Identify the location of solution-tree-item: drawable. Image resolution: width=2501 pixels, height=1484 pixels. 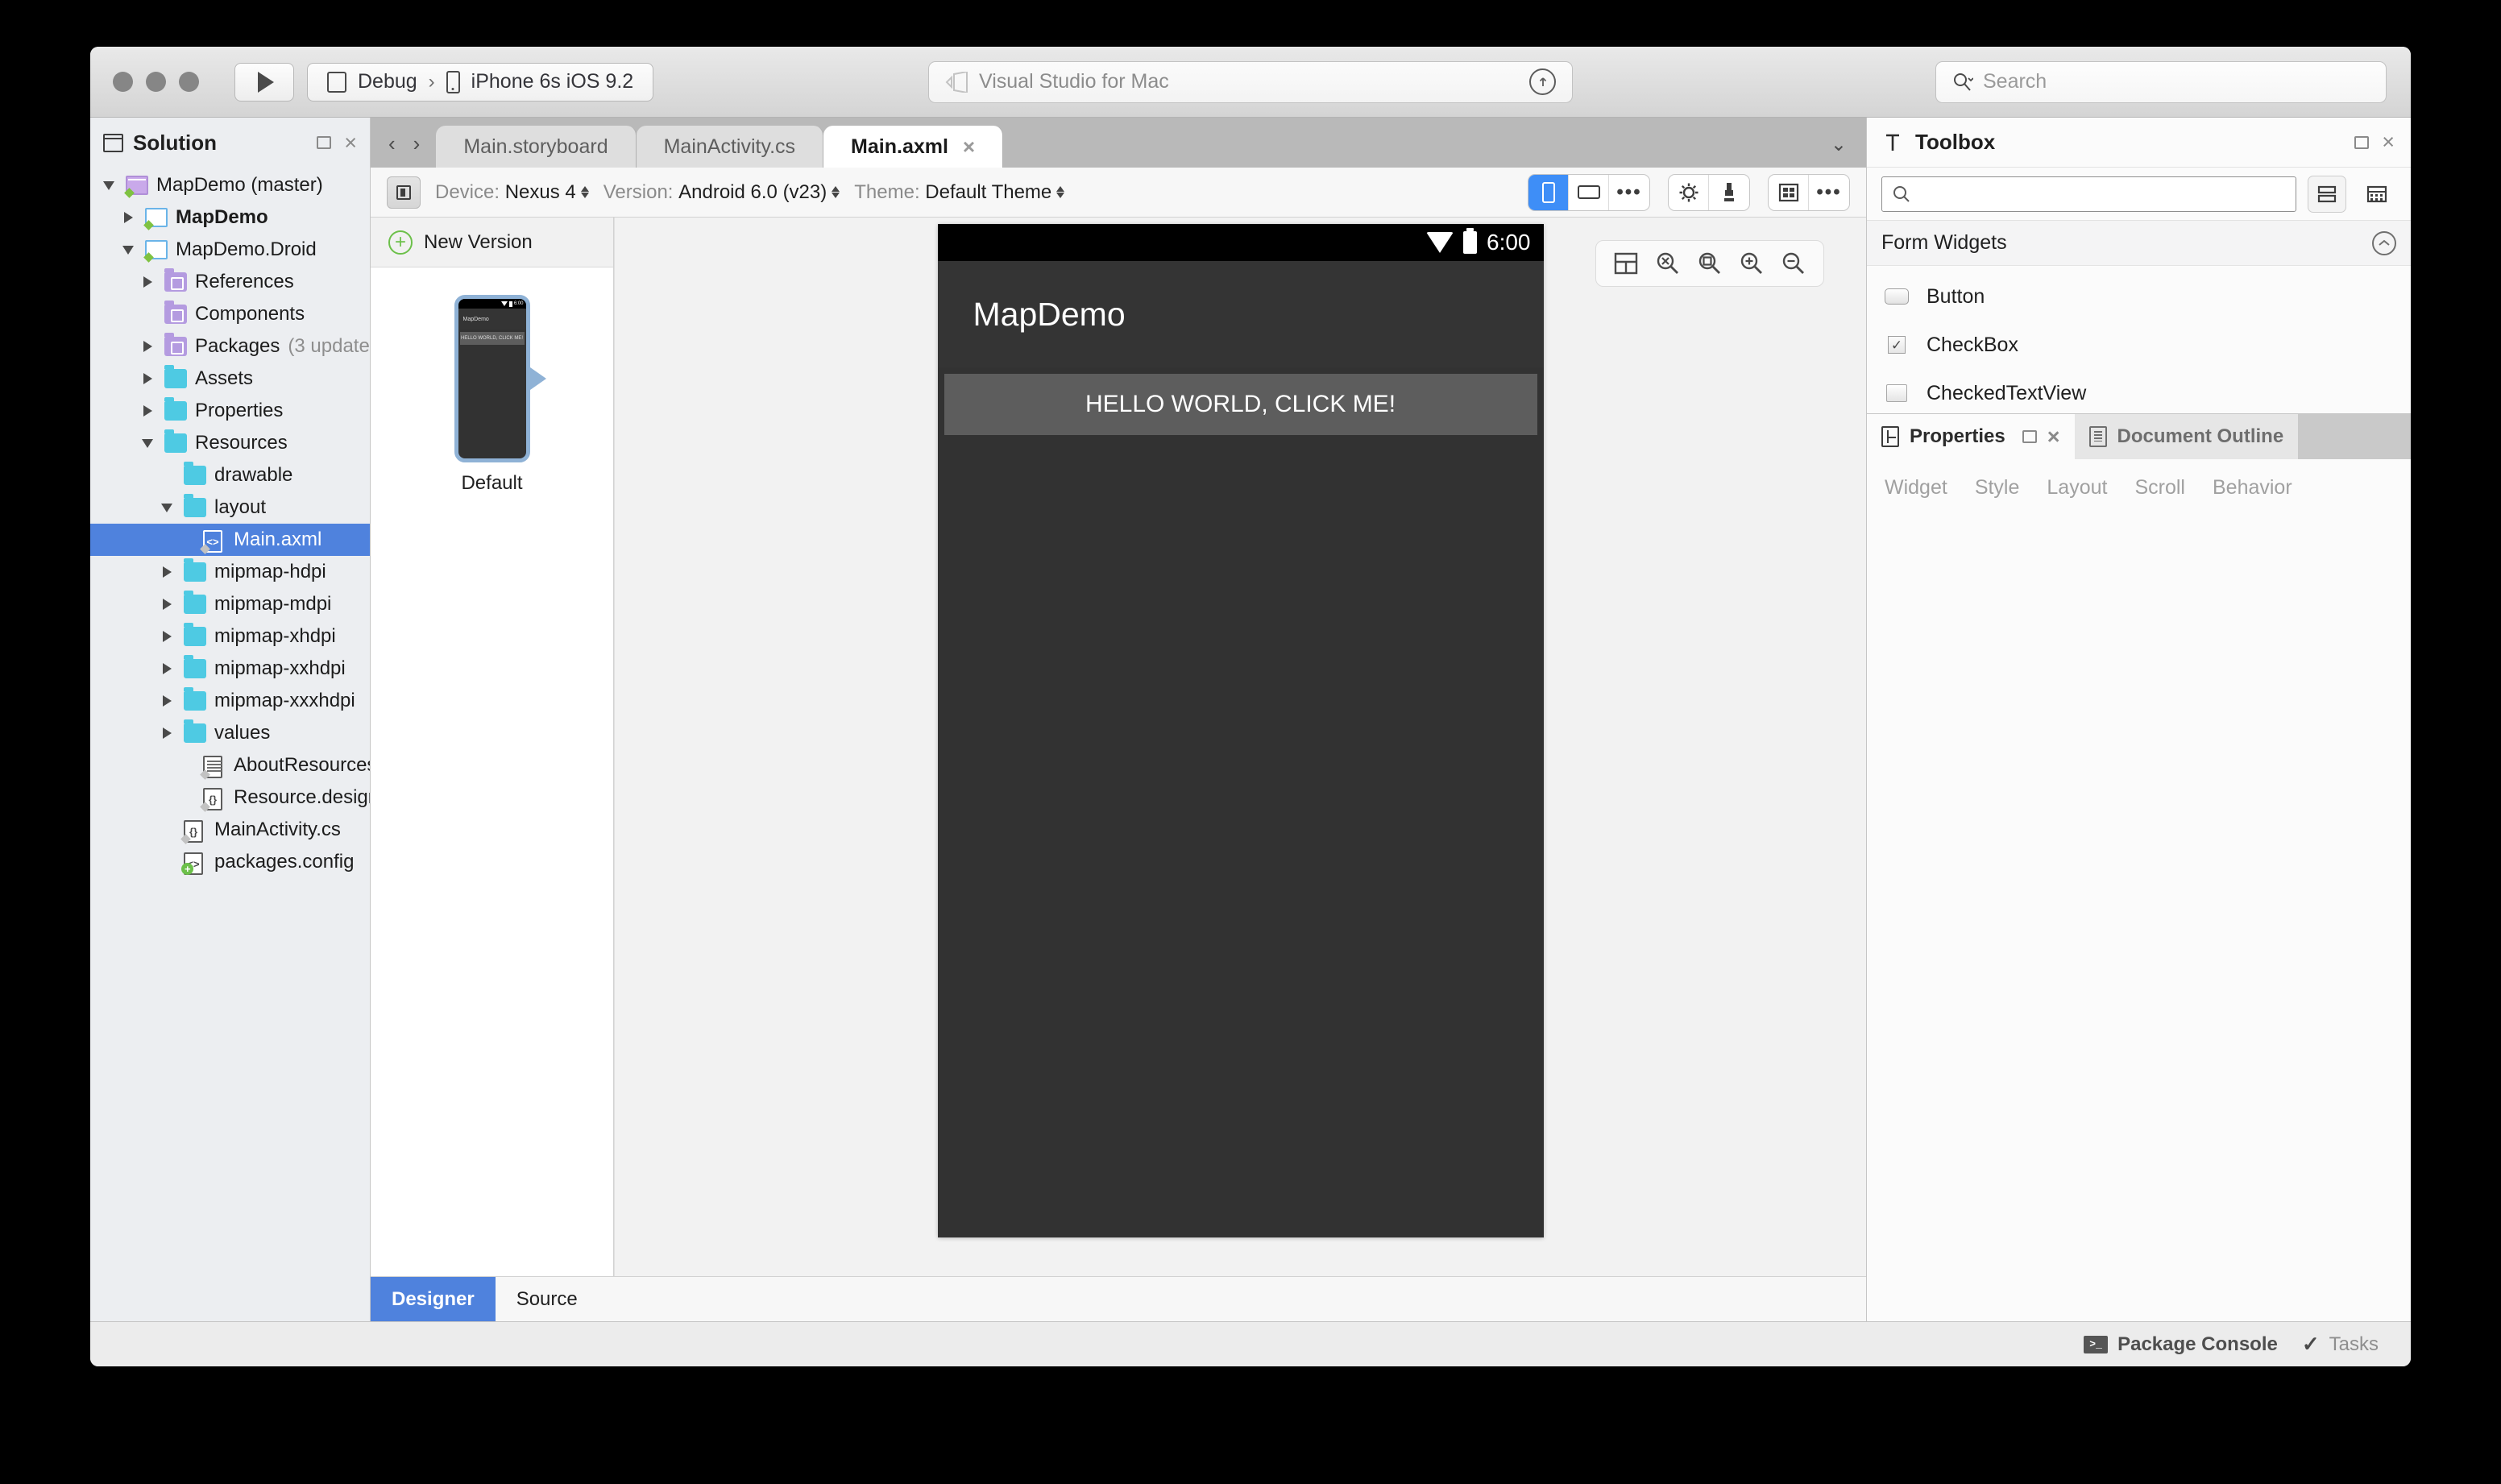
(230, 475).